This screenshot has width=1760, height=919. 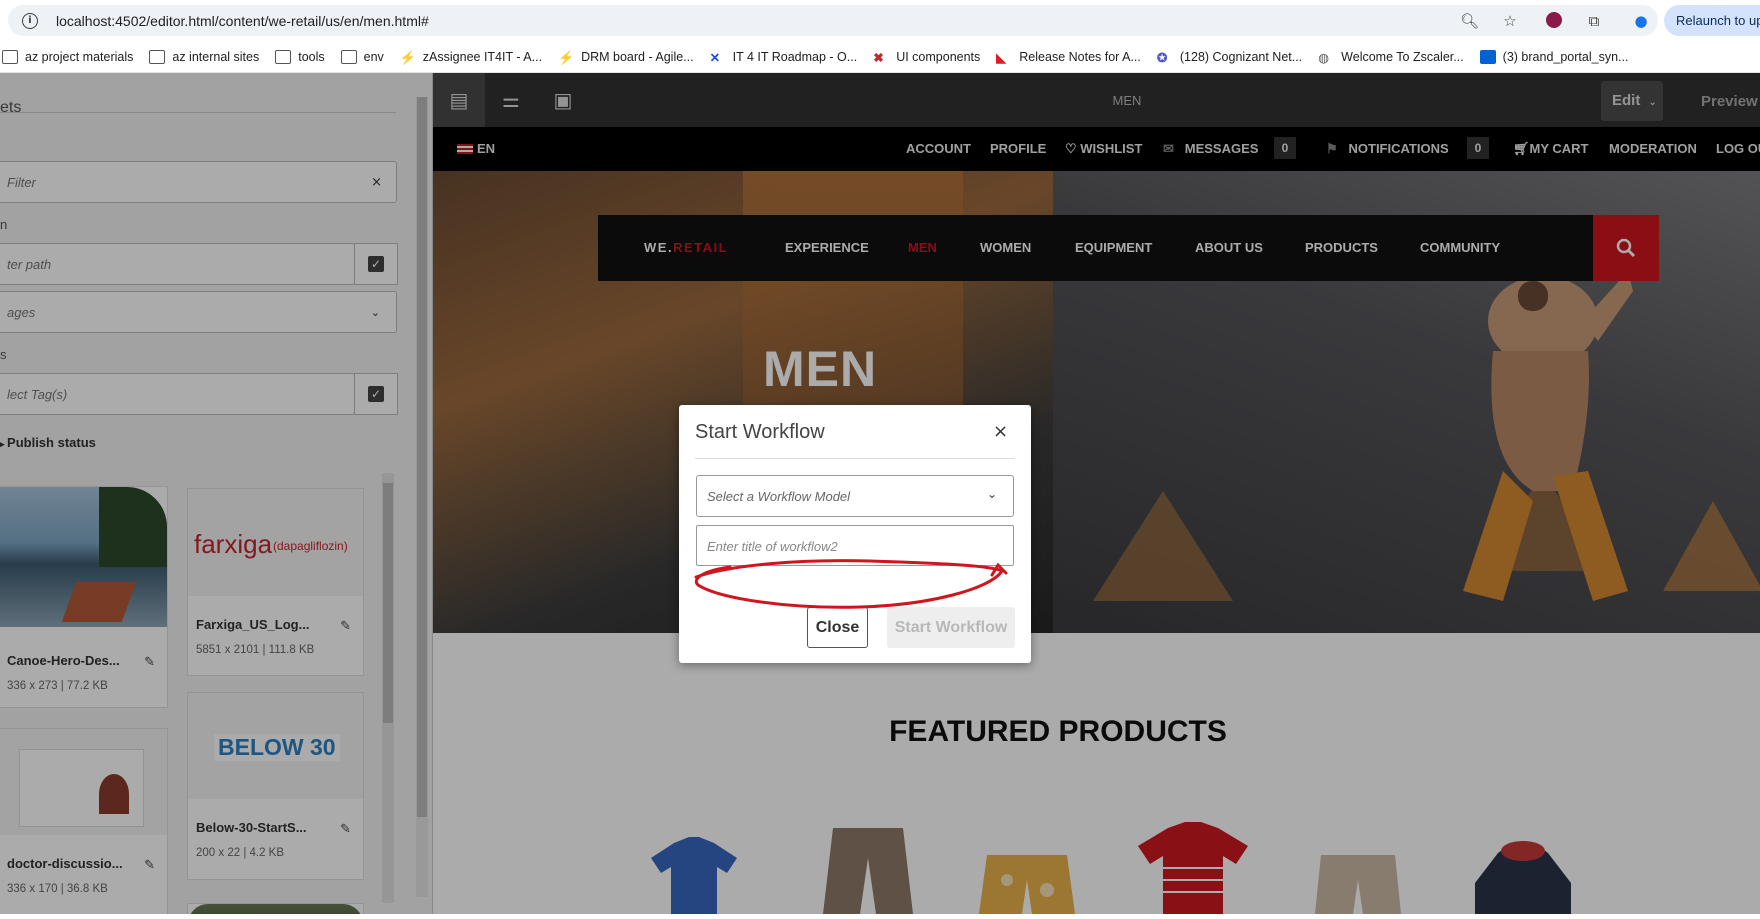 I want to click on bookmark-item: ✖ UI components, so click(x=926, y=57).